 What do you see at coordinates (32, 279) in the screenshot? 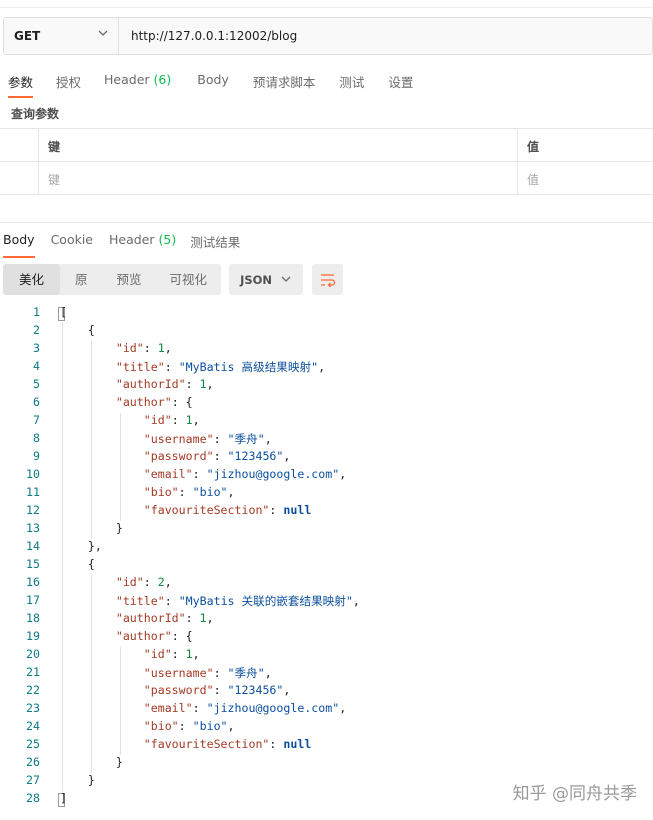
I see `view-pretty: 美化` at bounding box center [32, 279].